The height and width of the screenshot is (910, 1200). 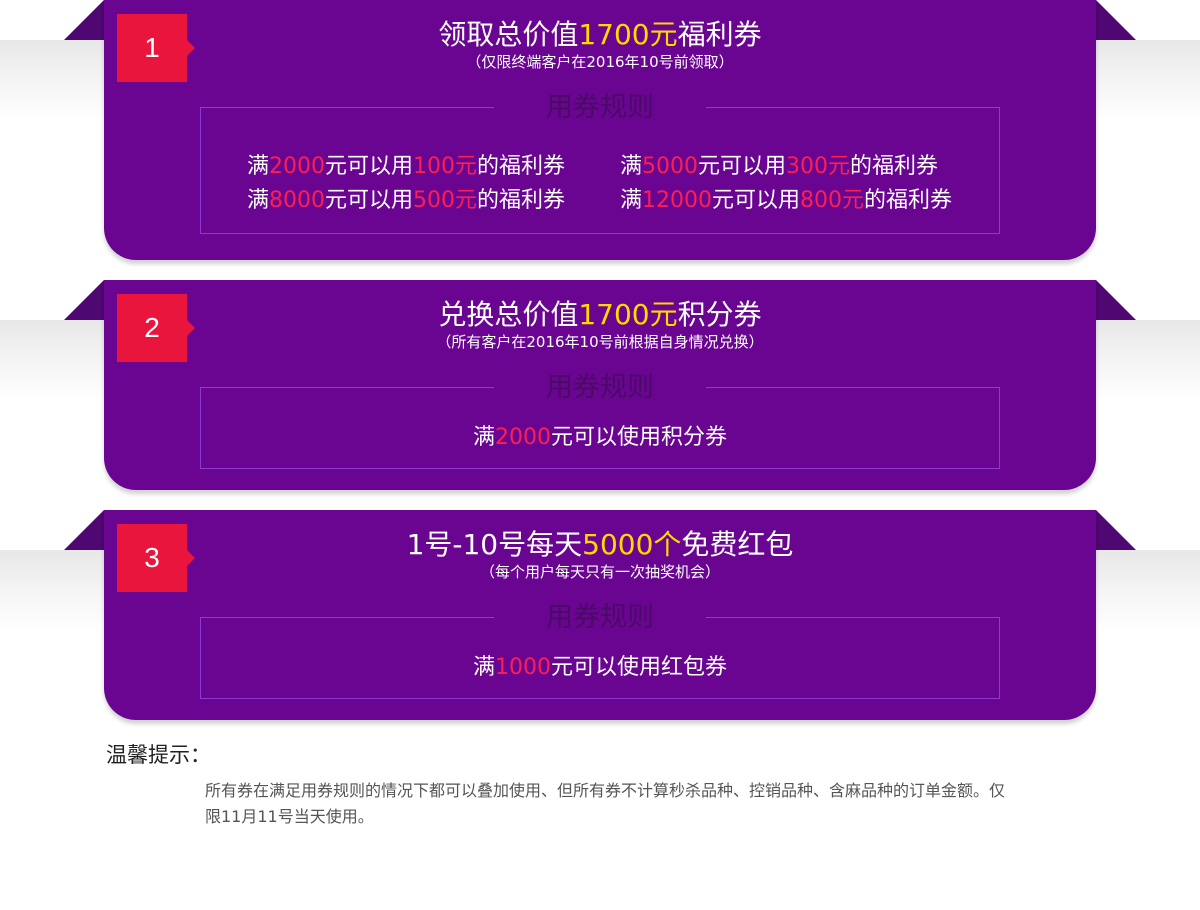 I want to click on rule-line: 满8000元可以用500元的福利券, so click(x=406, y=201).